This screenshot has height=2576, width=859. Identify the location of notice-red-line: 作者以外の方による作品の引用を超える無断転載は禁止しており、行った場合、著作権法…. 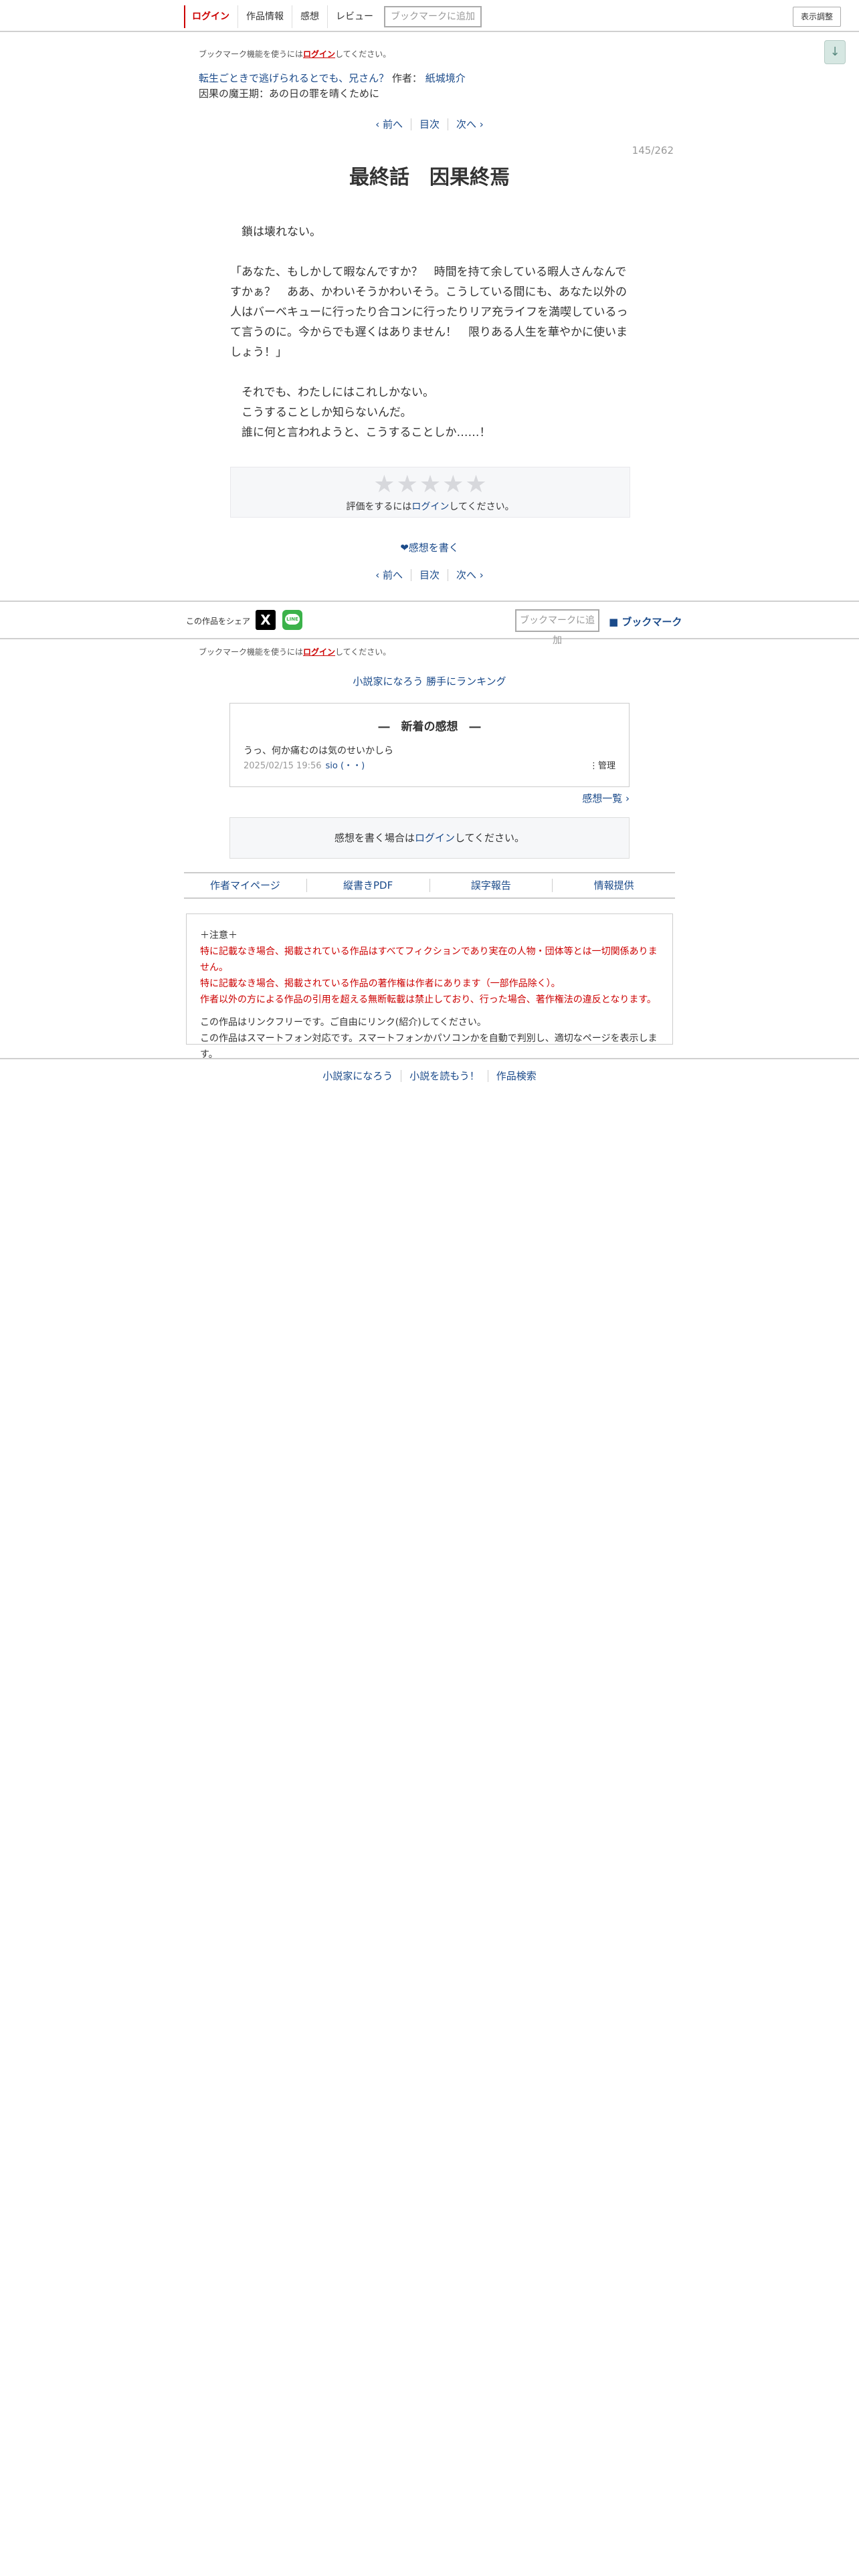
(428, 999).